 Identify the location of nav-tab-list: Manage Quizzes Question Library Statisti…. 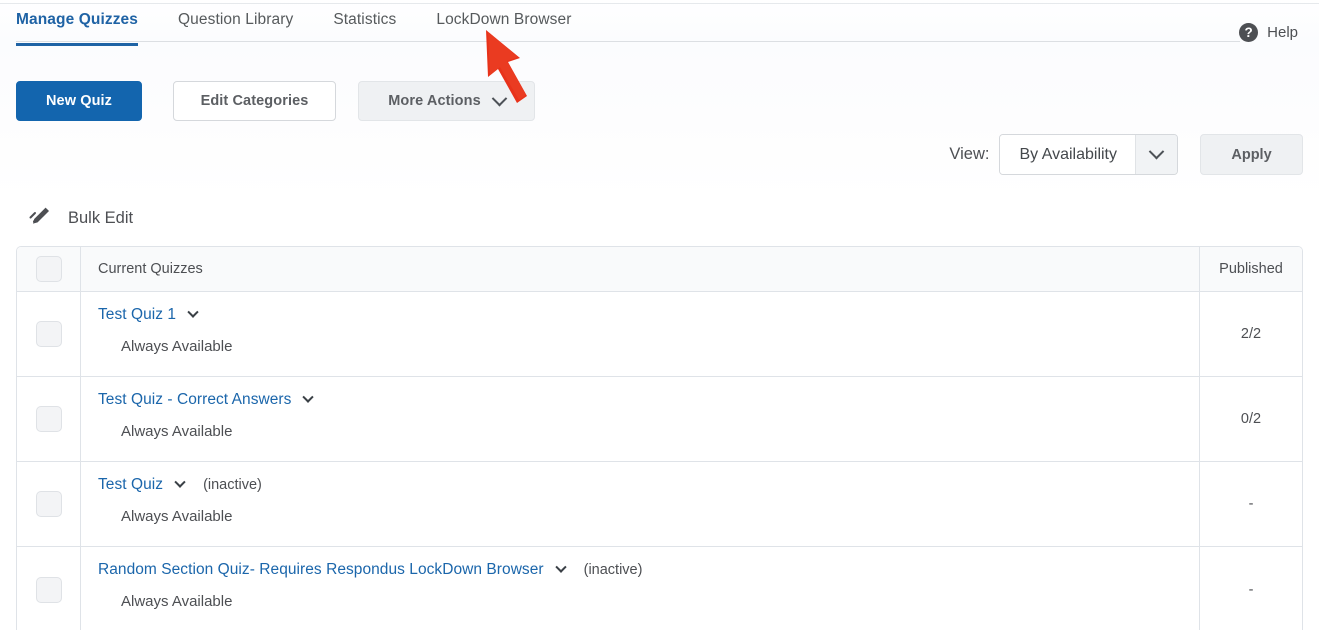
(313, 26).